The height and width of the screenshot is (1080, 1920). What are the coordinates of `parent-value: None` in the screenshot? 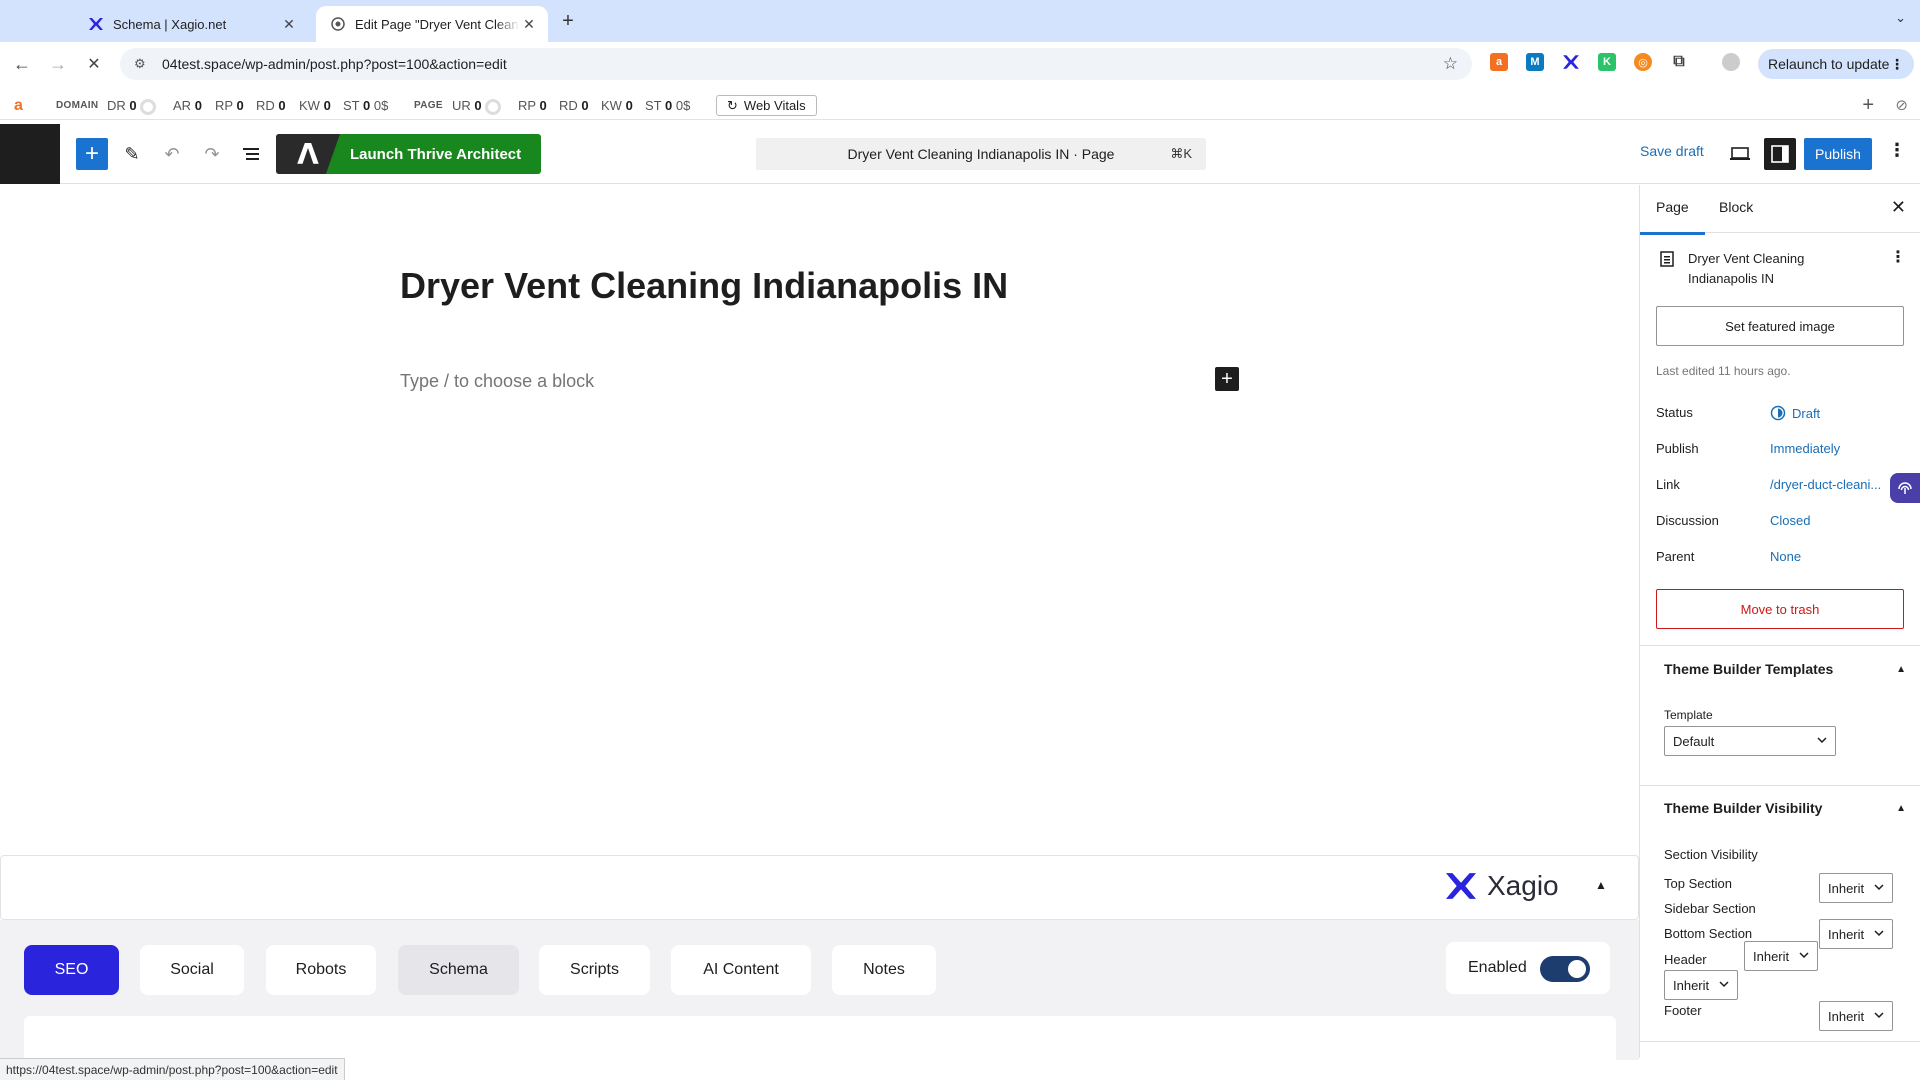 It's located at (1785, 556).